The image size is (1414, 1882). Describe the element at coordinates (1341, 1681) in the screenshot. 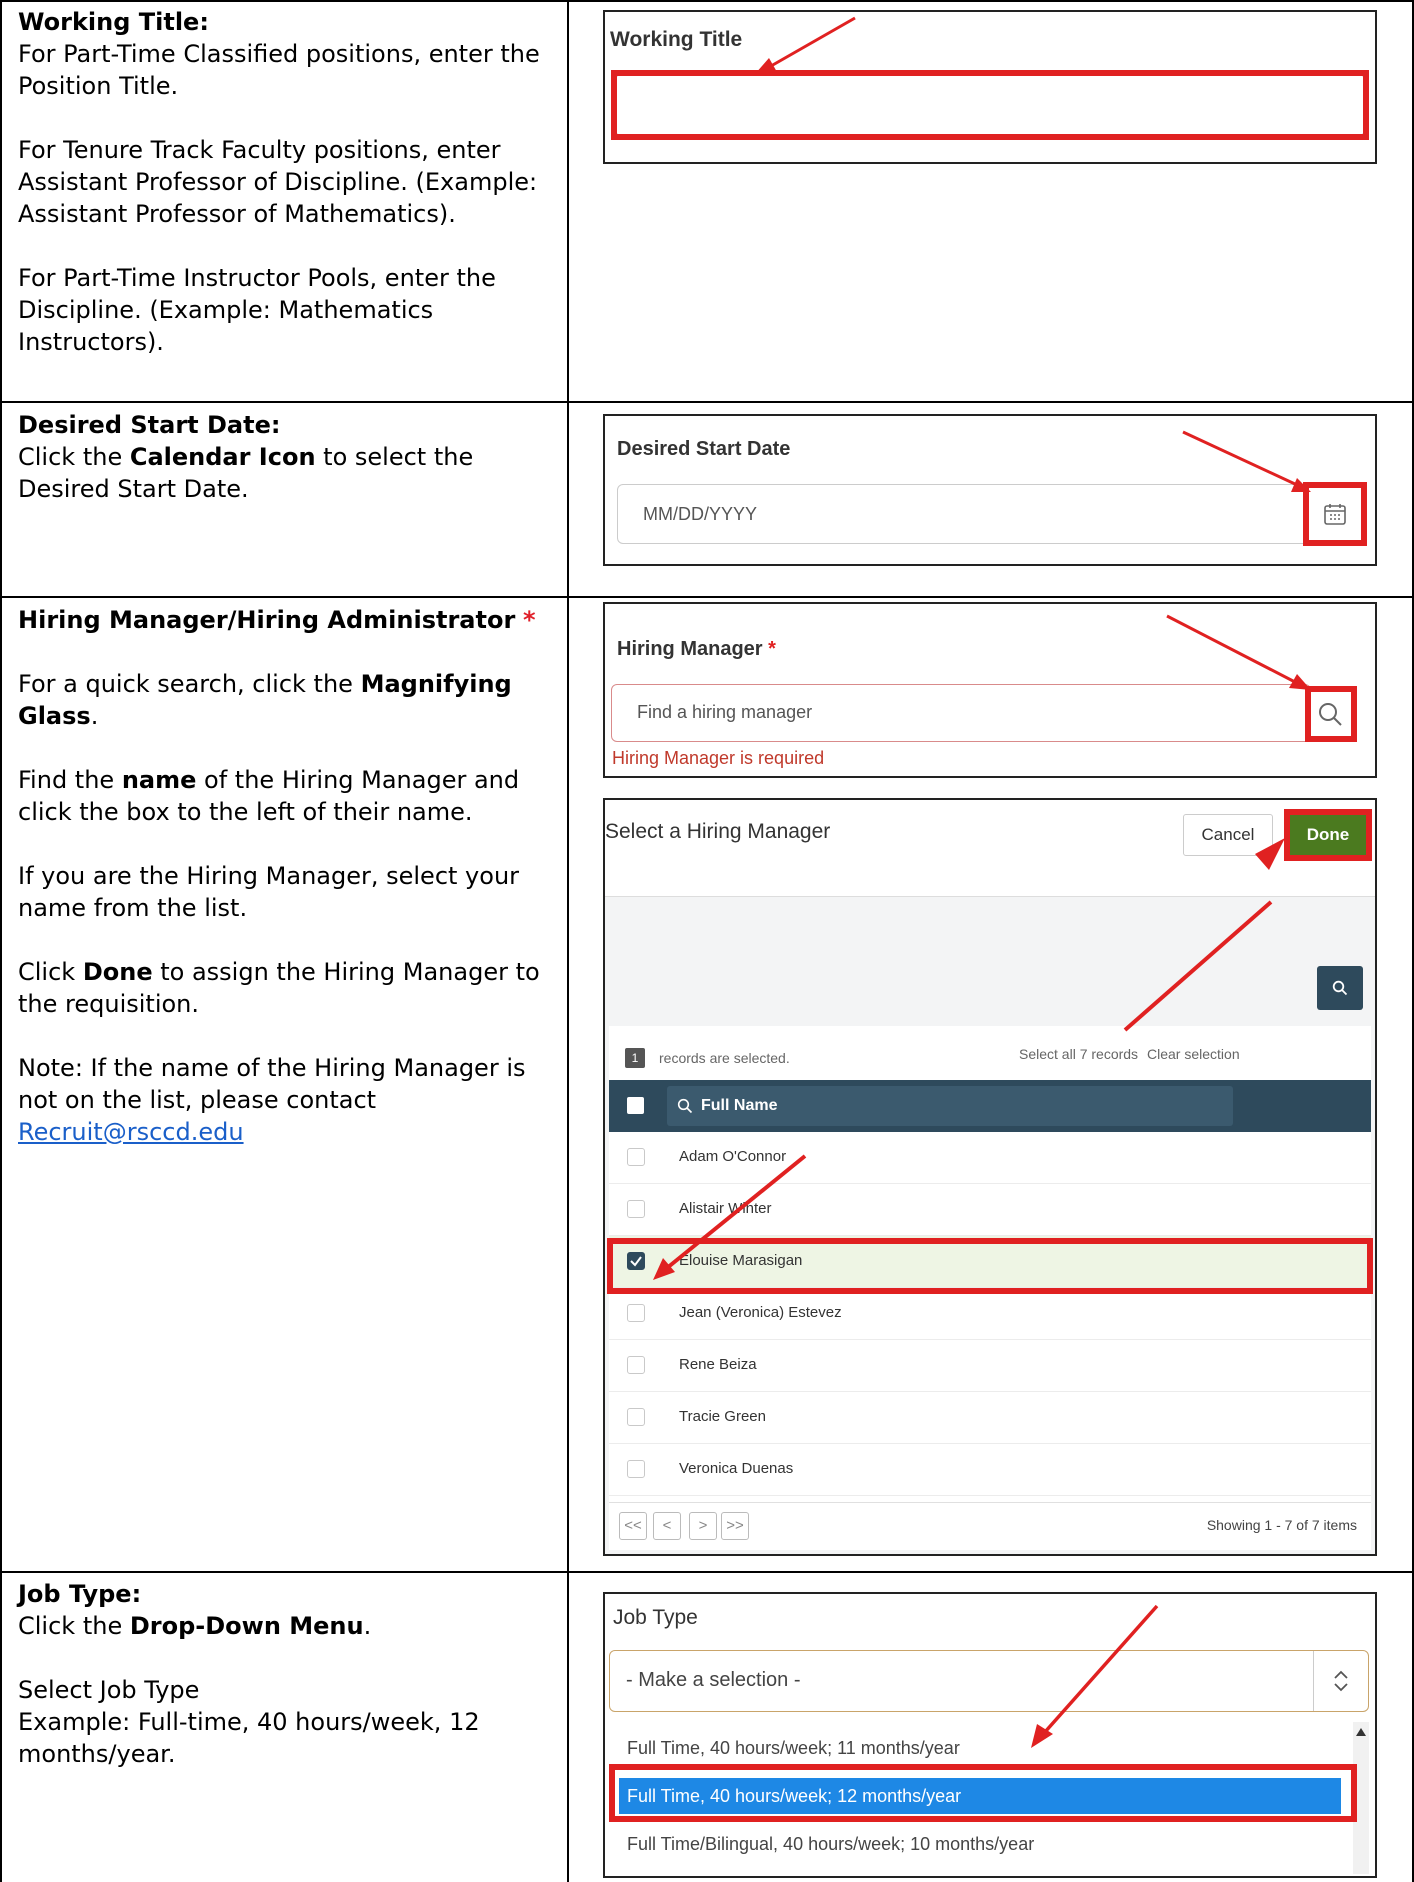

I see `chevron-up-down-icon` at that location.